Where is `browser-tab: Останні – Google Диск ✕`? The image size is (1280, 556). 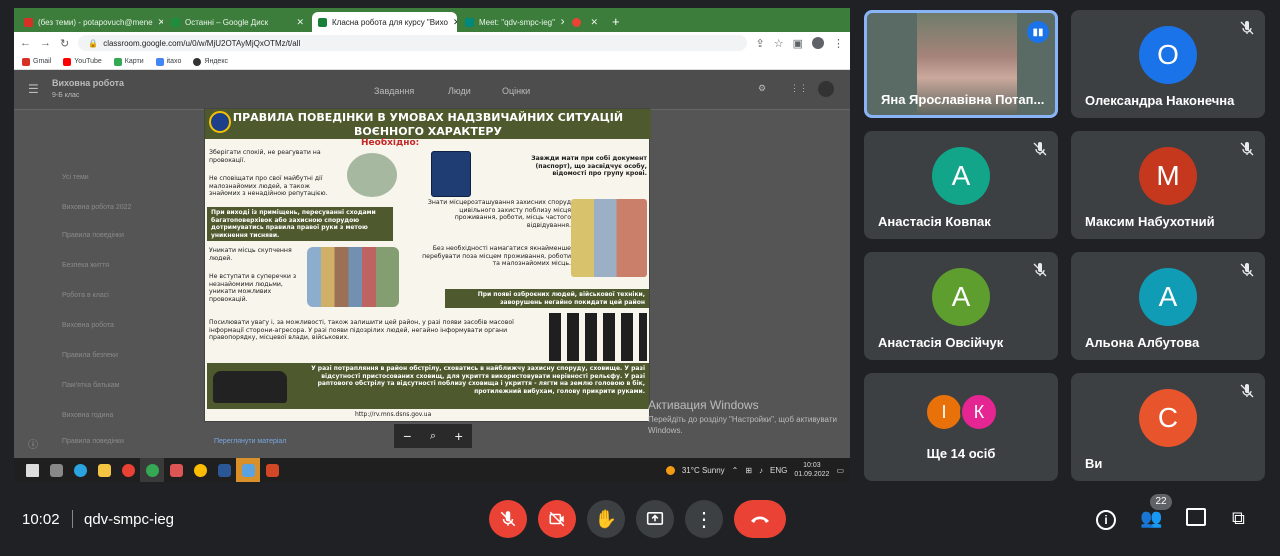 browser-tab: Останні – Google Диск ✕ is located at coordinates (237, 22).